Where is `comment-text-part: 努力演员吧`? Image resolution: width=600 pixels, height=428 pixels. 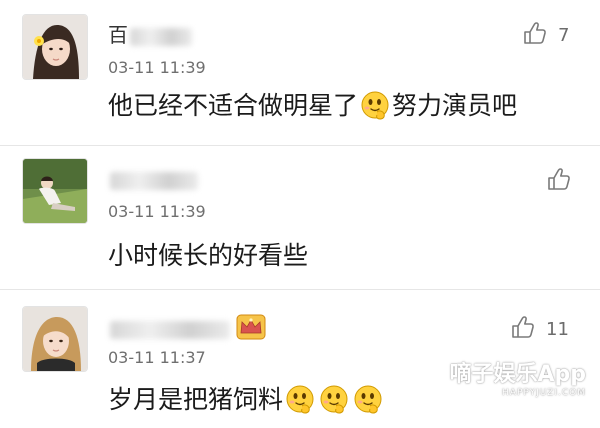 comment-text-part: 努力演员吧 is located at coordinates (455, 105).